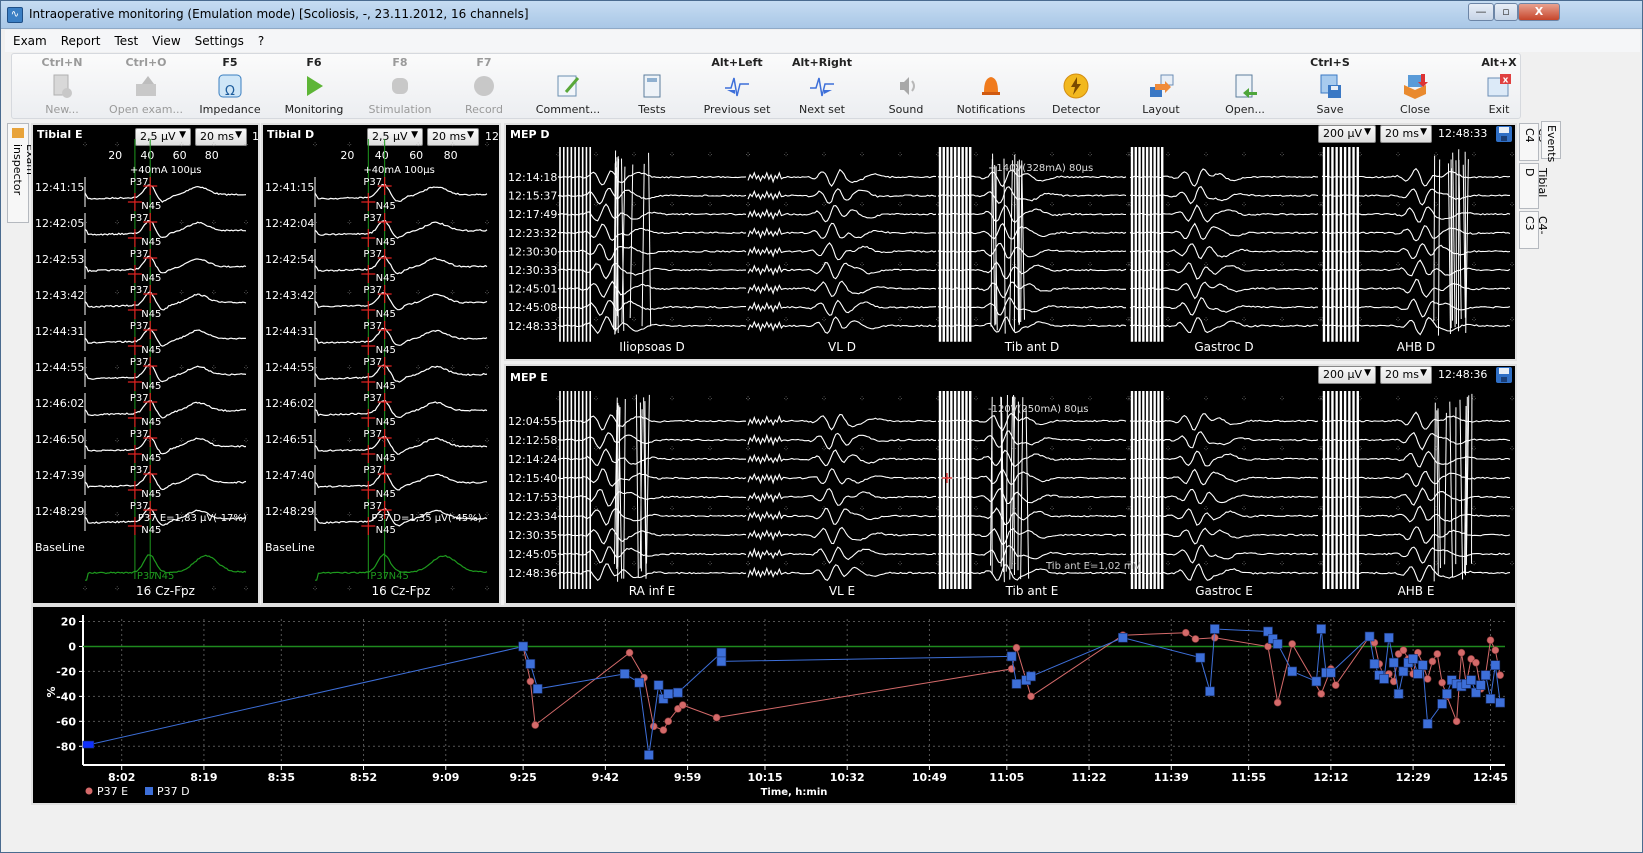 This screenshot has height=853, width=1643. I want to click on menu-help: ?, so click(260, 42).